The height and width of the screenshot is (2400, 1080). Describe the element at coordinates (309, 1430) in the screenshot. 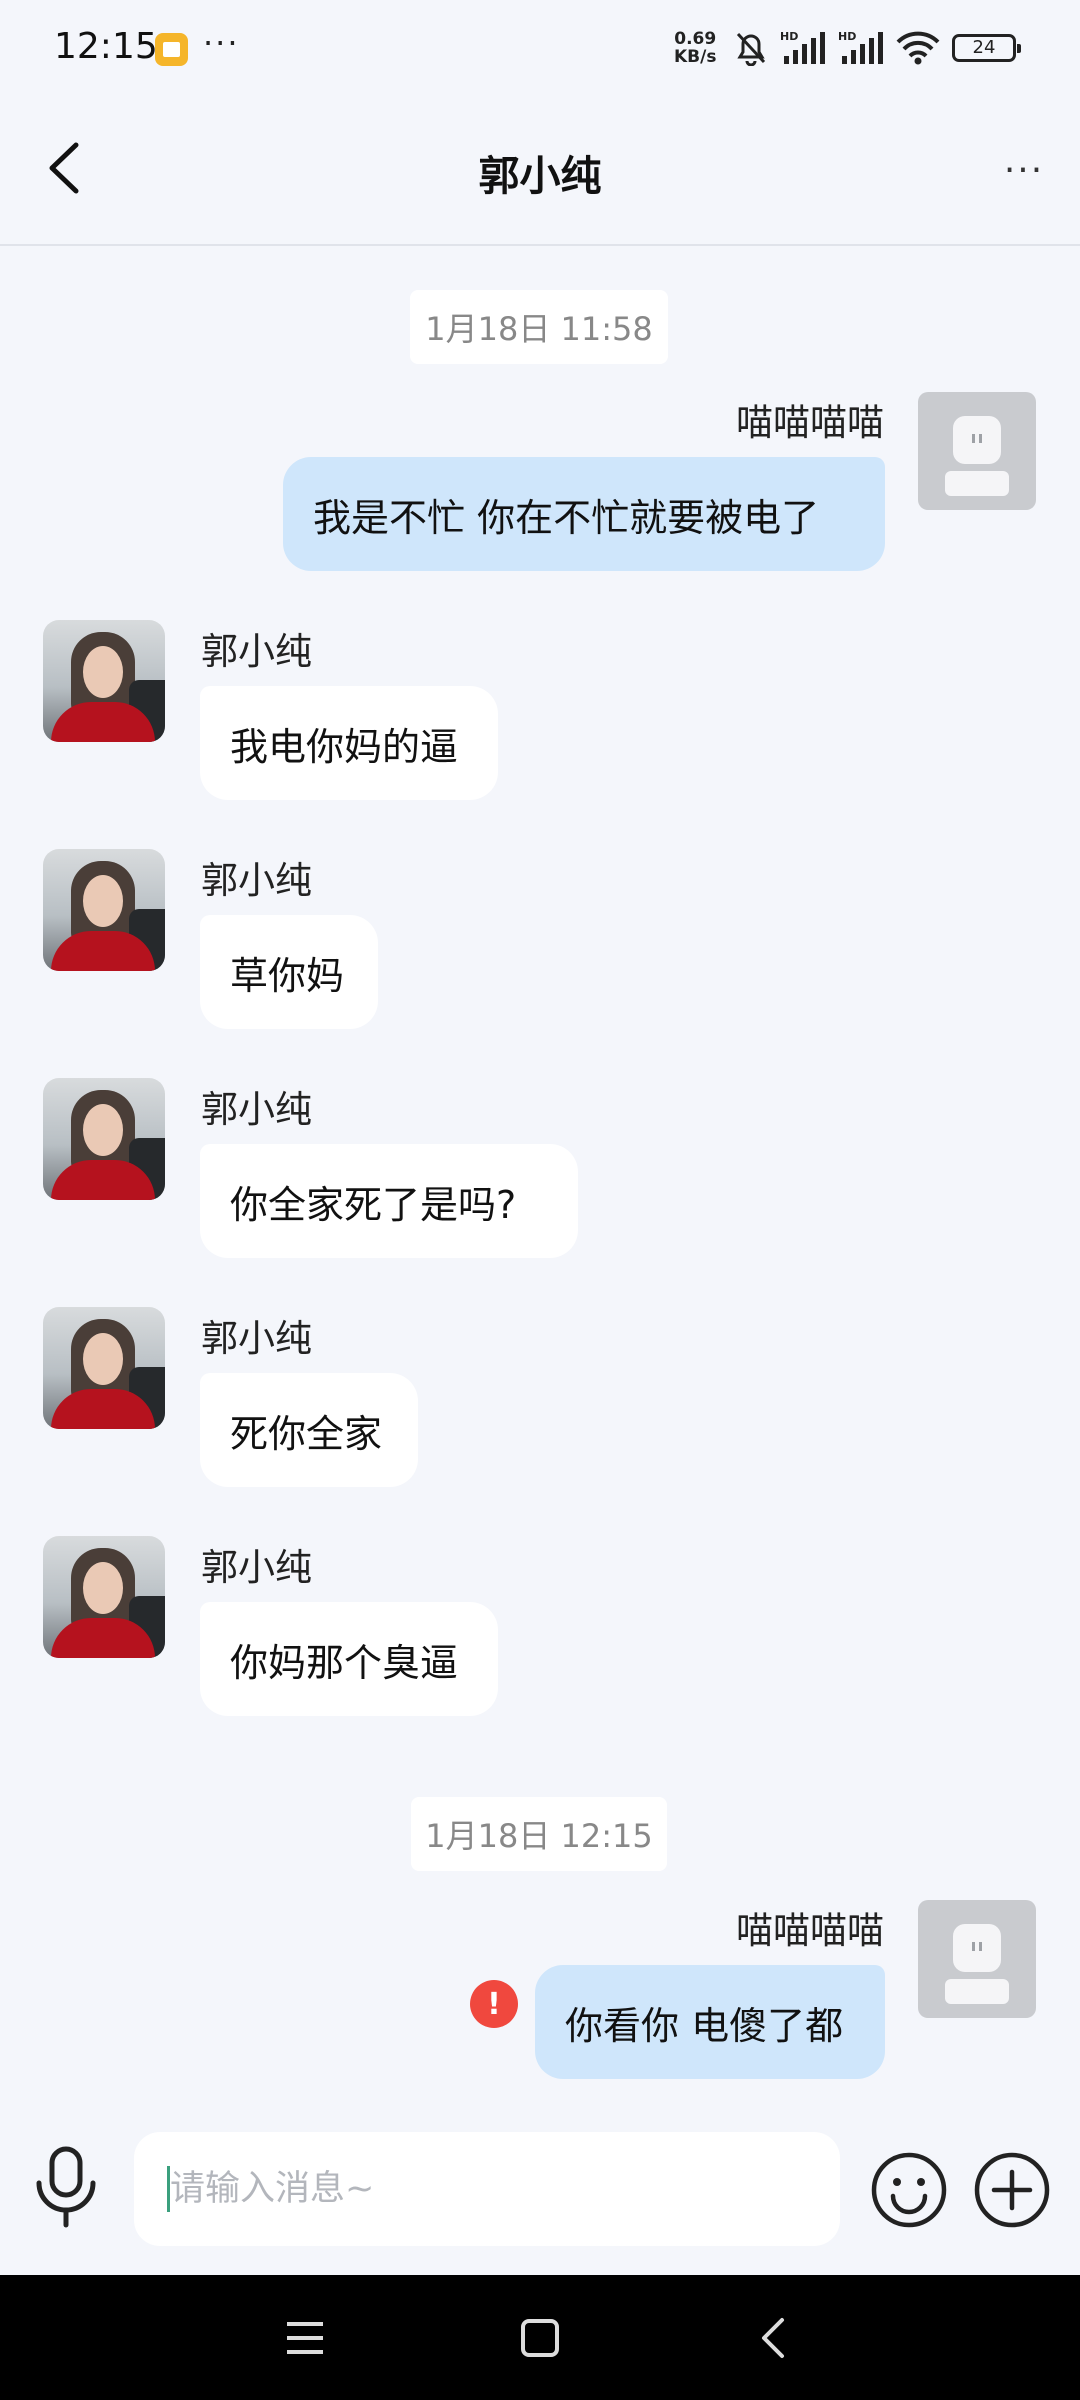

I see `message-bubble-incoming: 死你全家` at that location.